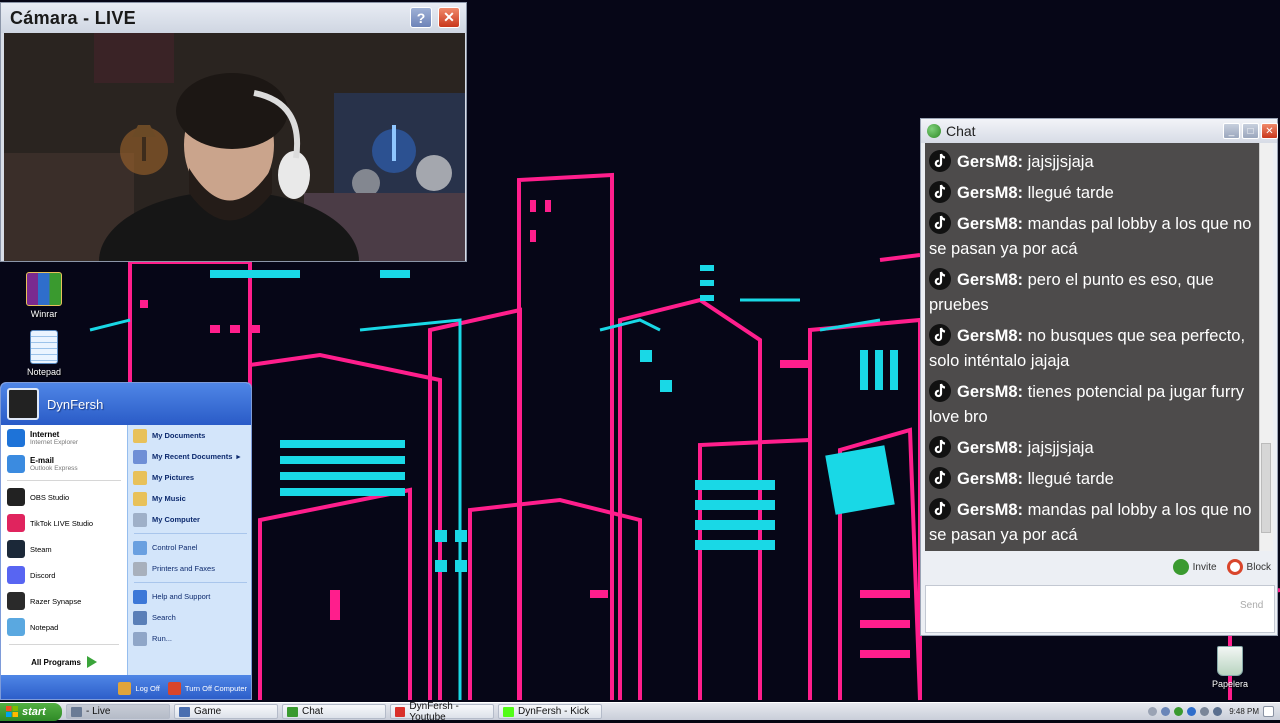 The image size is (1280, 723). Describe the element at coordinates (64, 644) in the screenshot. I see `menu-divider` at that location.